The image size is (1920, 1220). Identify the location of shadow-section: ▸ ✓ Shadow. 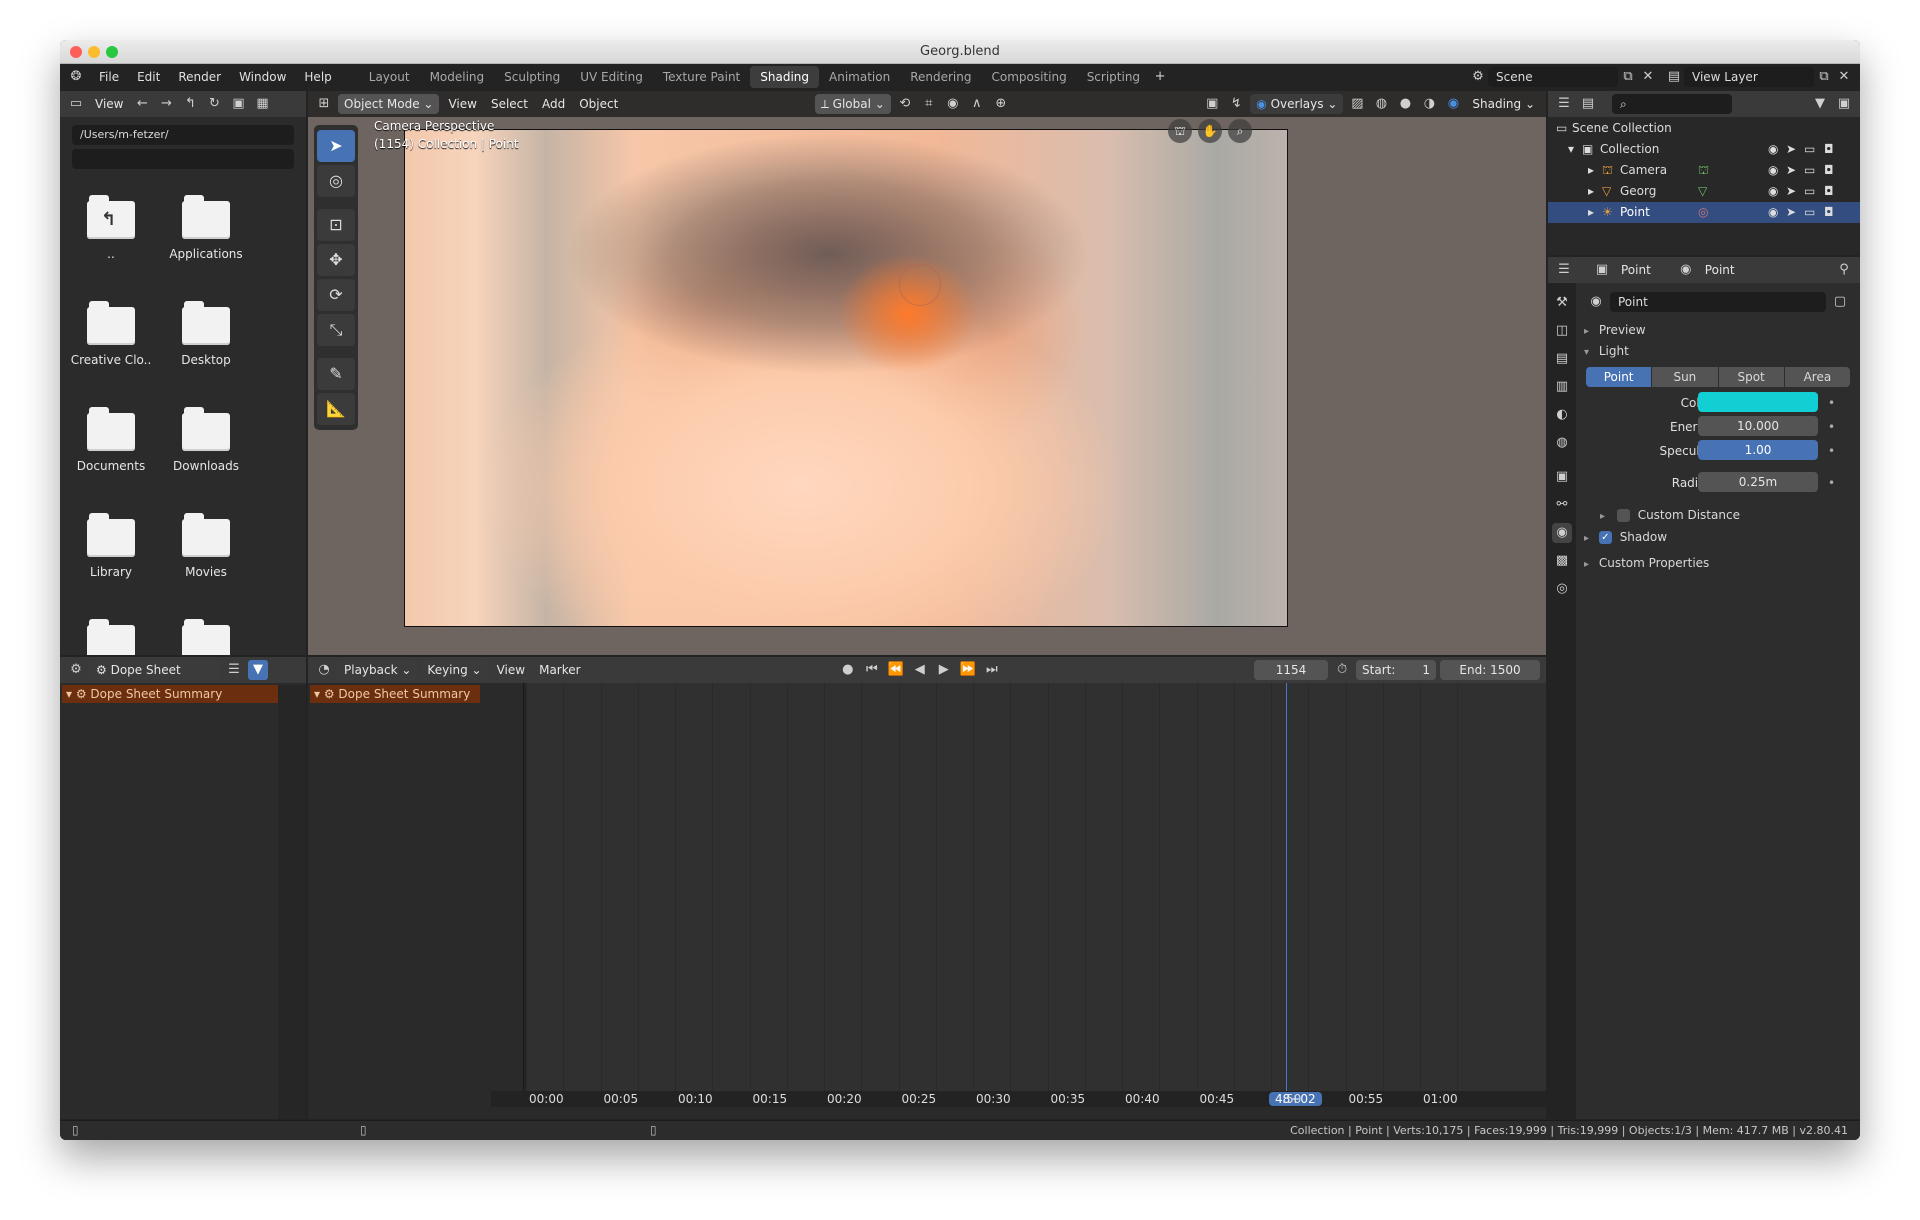
(1722, 537).